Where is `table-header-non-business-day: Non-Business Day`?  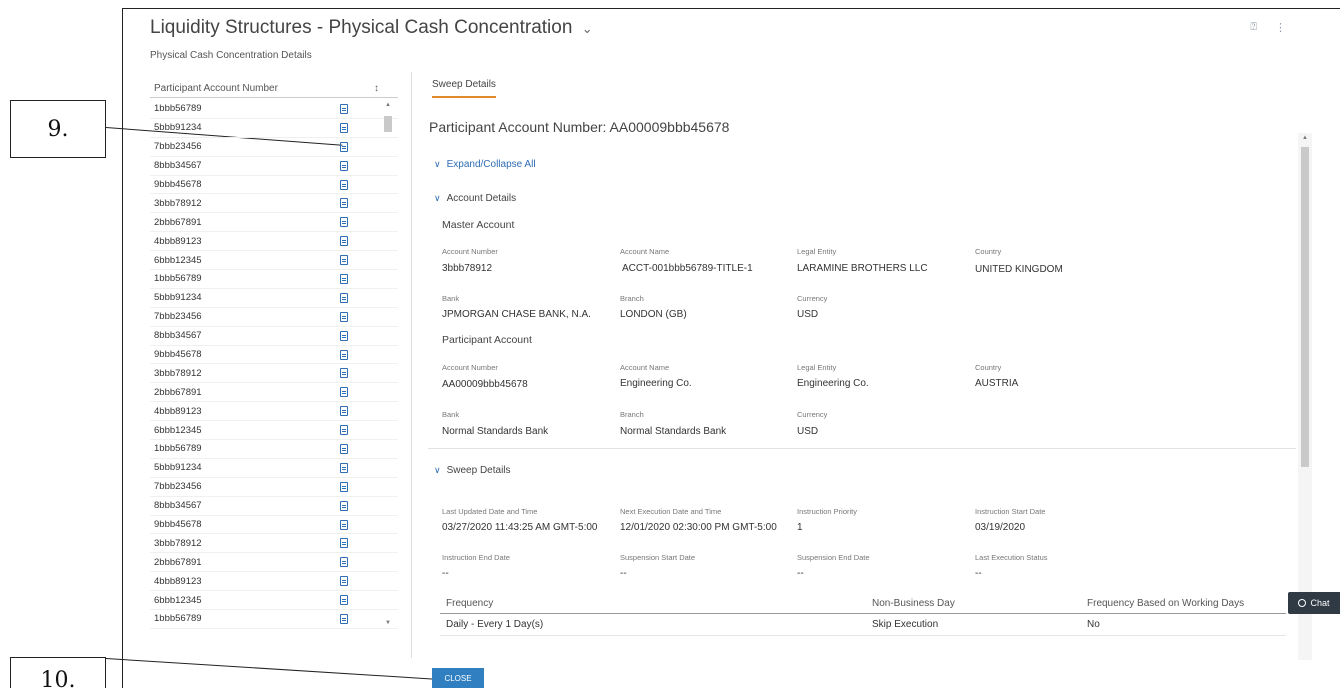 table-header-non-business-day: Non-Business Day is located at coordinates (979, 603).